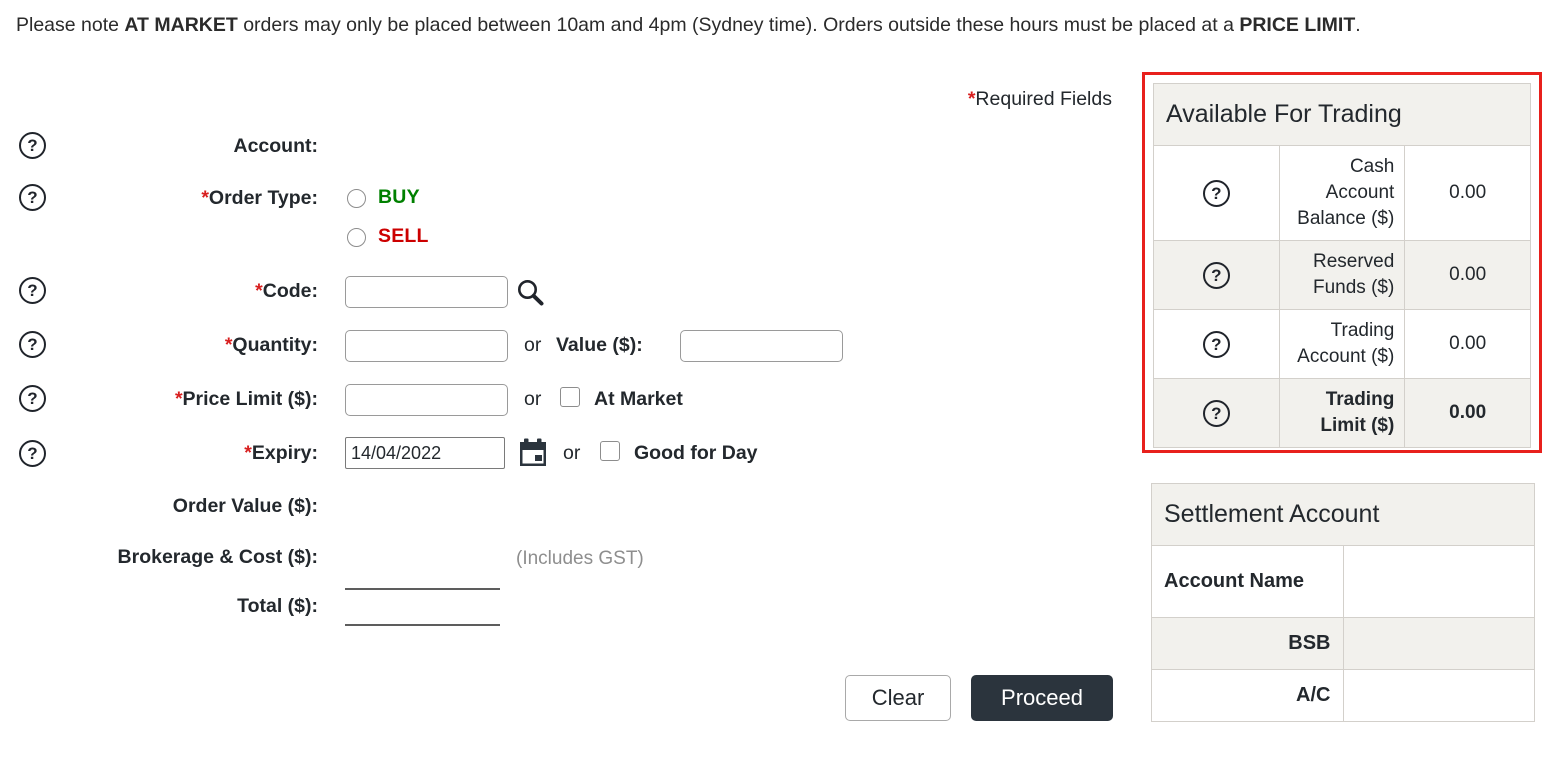 This screenshot has height=778, width=1550. Describe the element at coordinates (572, 453) in the screenshot. I see `expiry-or-word: or` at that location.